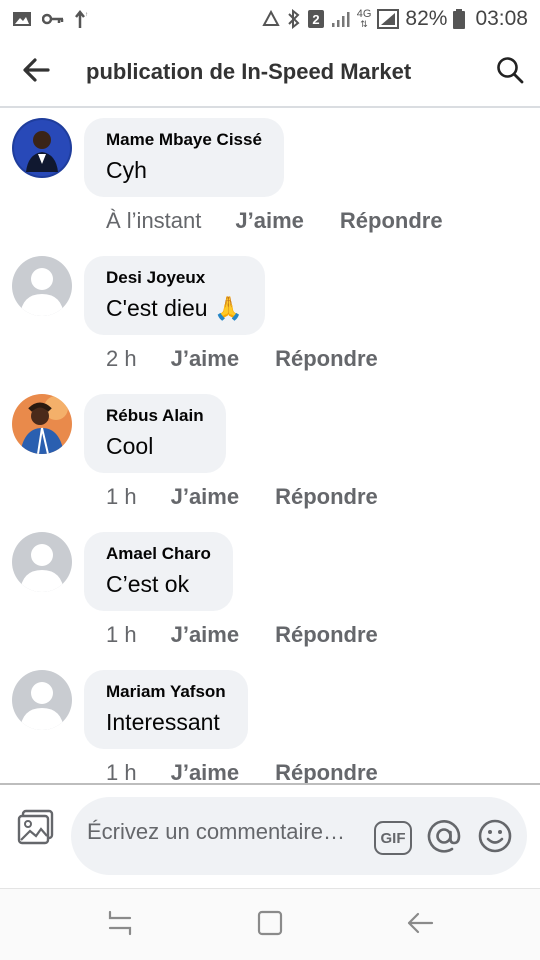  I want to click on recent-apps-icon, so click(120, 925).